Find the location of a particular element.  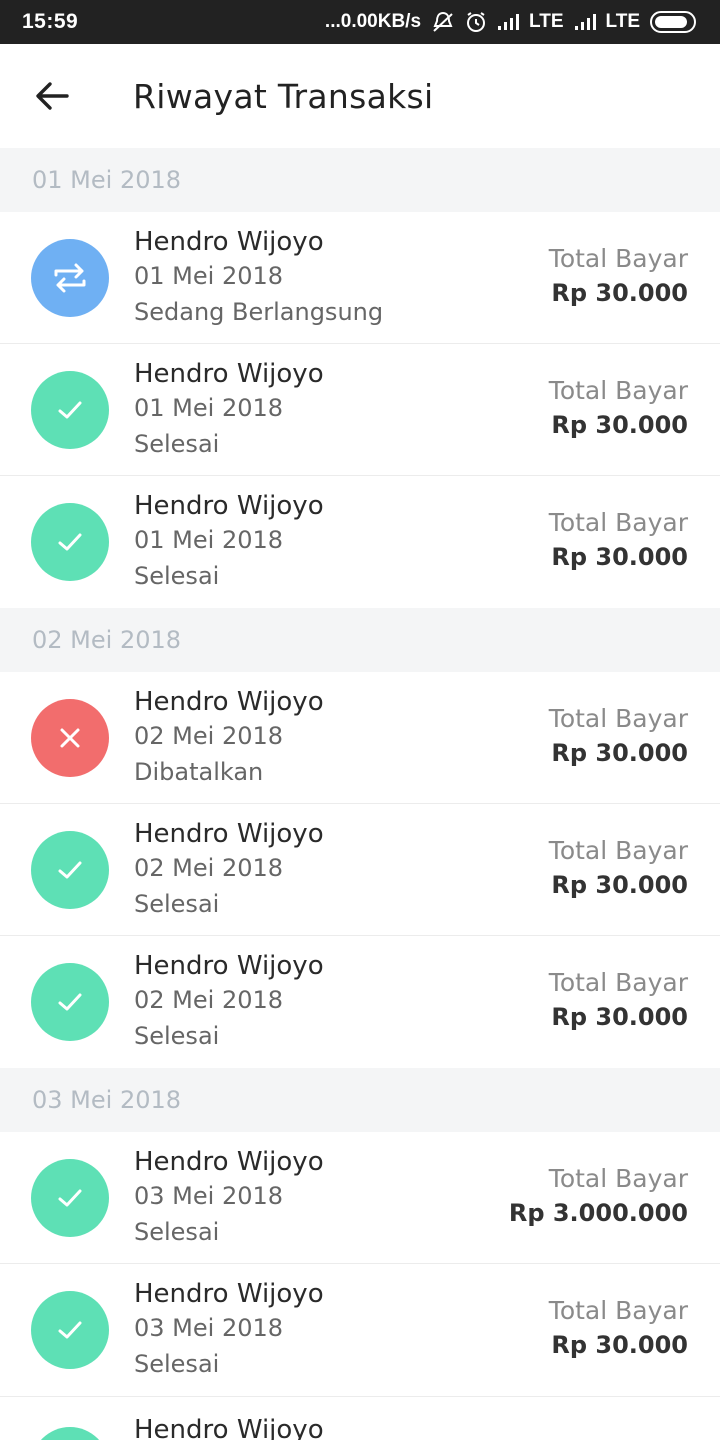

close-icon is located at coordinates (70, 738).